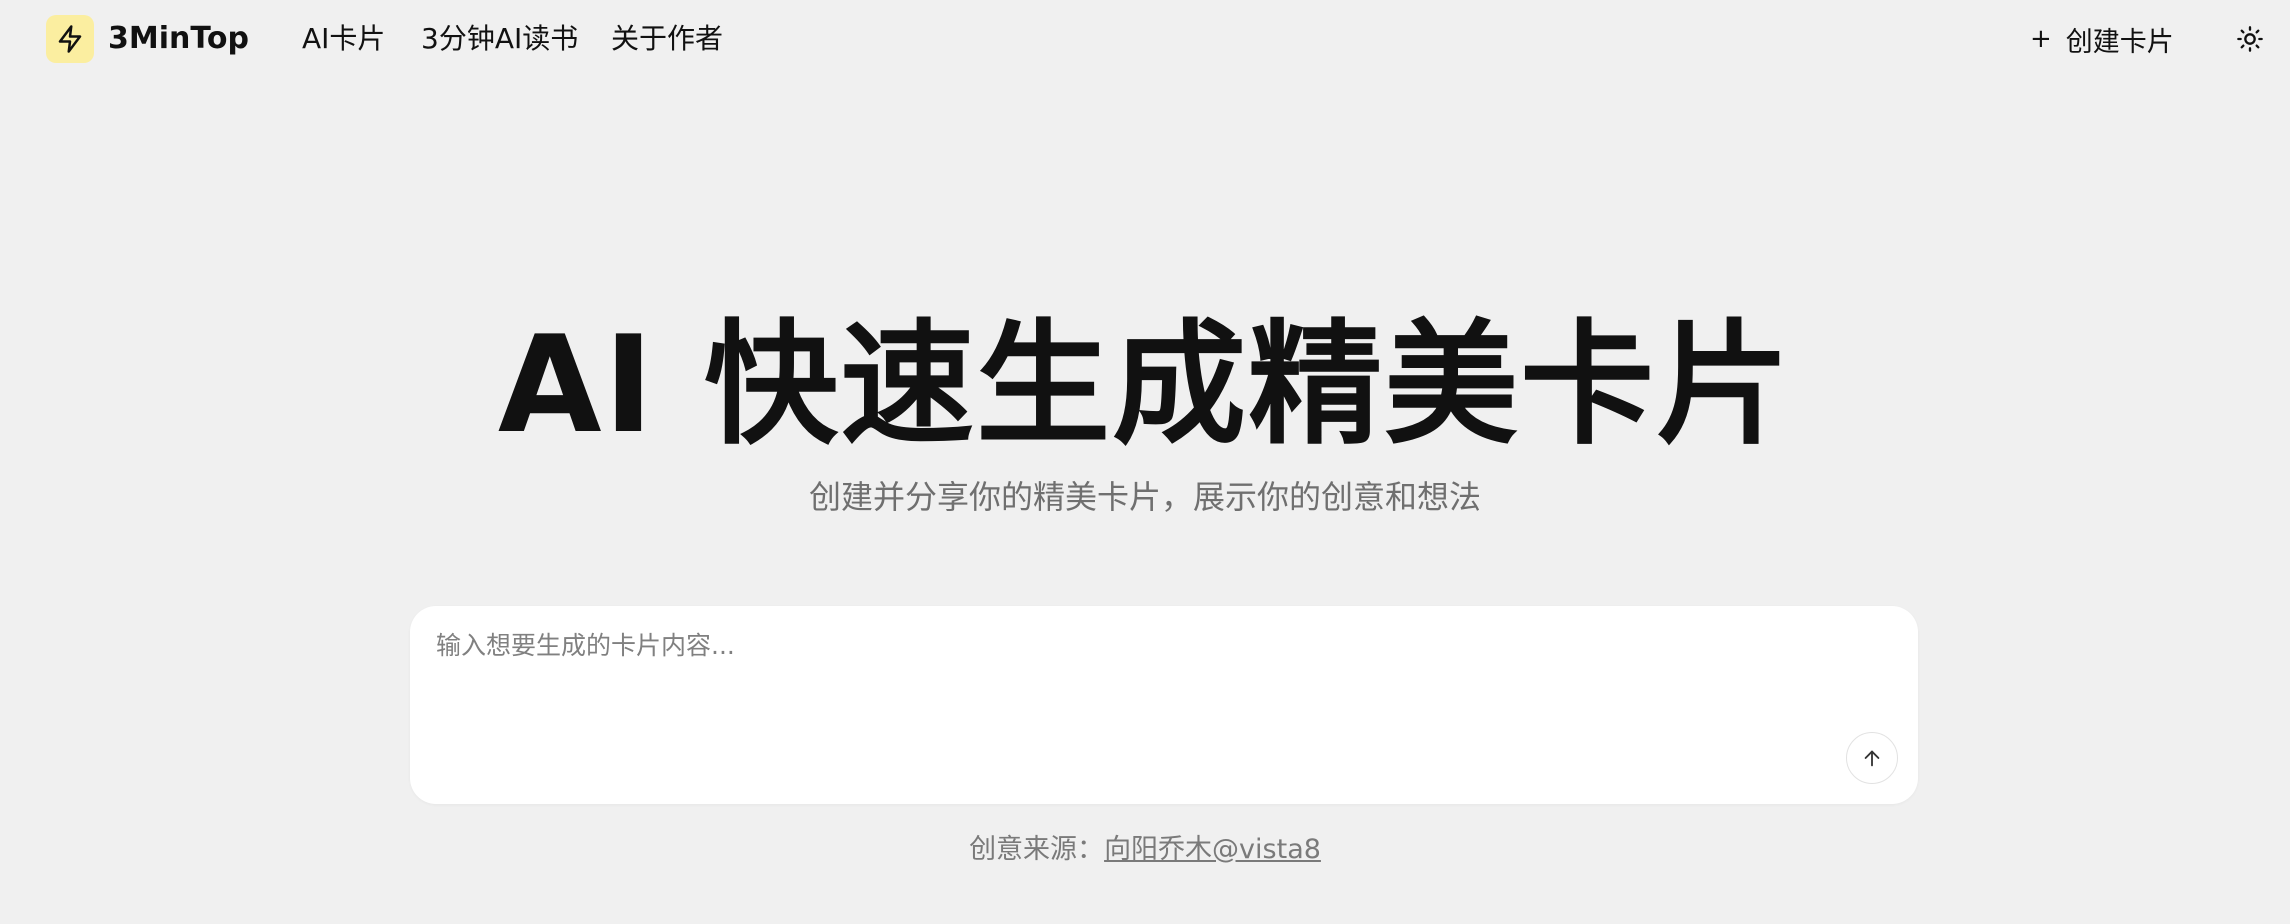  What do you see at coordinates (1145, 385) in the screenshot?
I see `hero-title: AI 快速生成精美卡片` at bounding box center [1145, 385].